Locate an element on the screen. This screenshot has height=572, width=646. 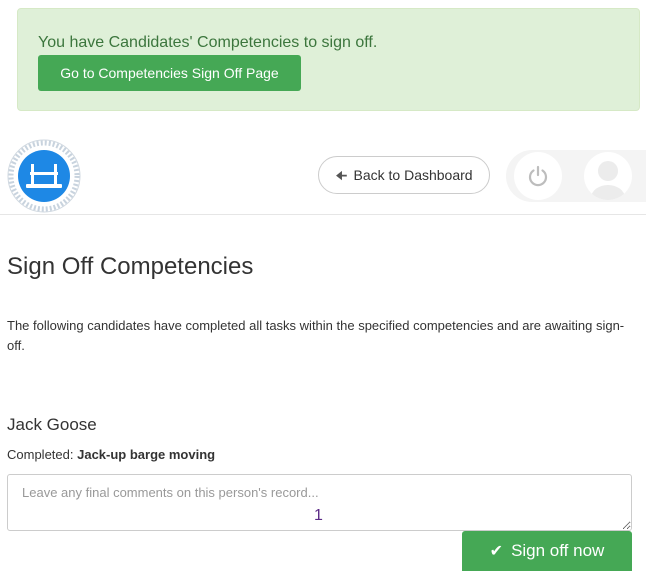
user-avatar is located at coordinates (608, 176).